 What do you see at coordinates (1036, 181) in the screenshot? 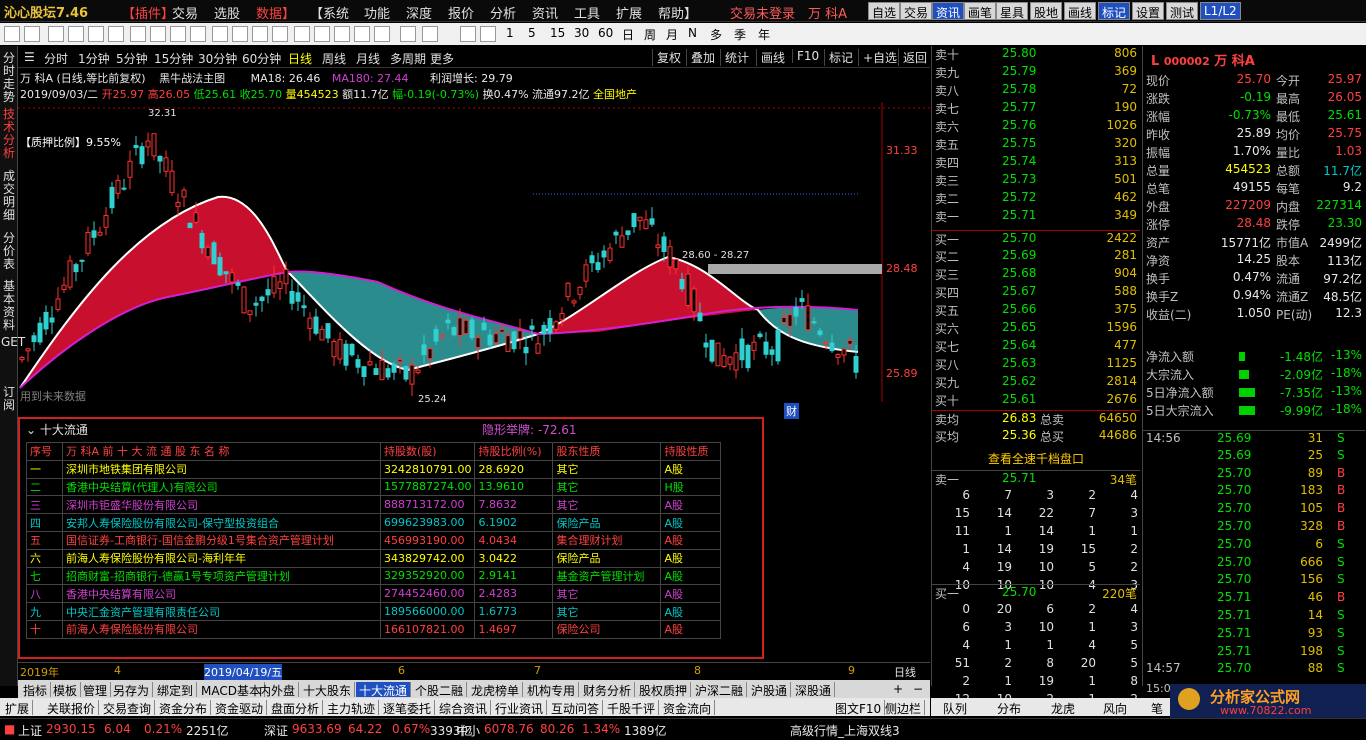
I see `ask-row: 卖三 25.73 501` at bounding box center [1036, 181].